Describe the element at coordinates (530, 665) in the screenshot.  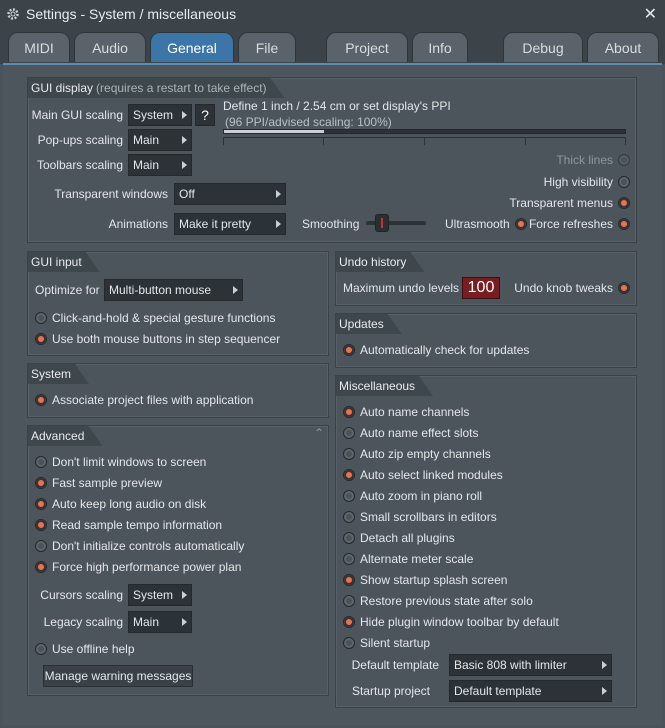
I see `default-template-dropdown: Basic 808 with limiter` at that location.